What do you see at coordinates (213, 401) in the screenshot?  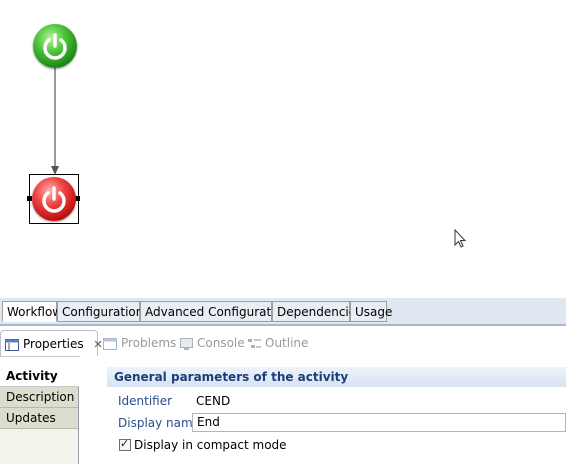 I see `identifier-value: CEND` at bounding box center [213, 401].